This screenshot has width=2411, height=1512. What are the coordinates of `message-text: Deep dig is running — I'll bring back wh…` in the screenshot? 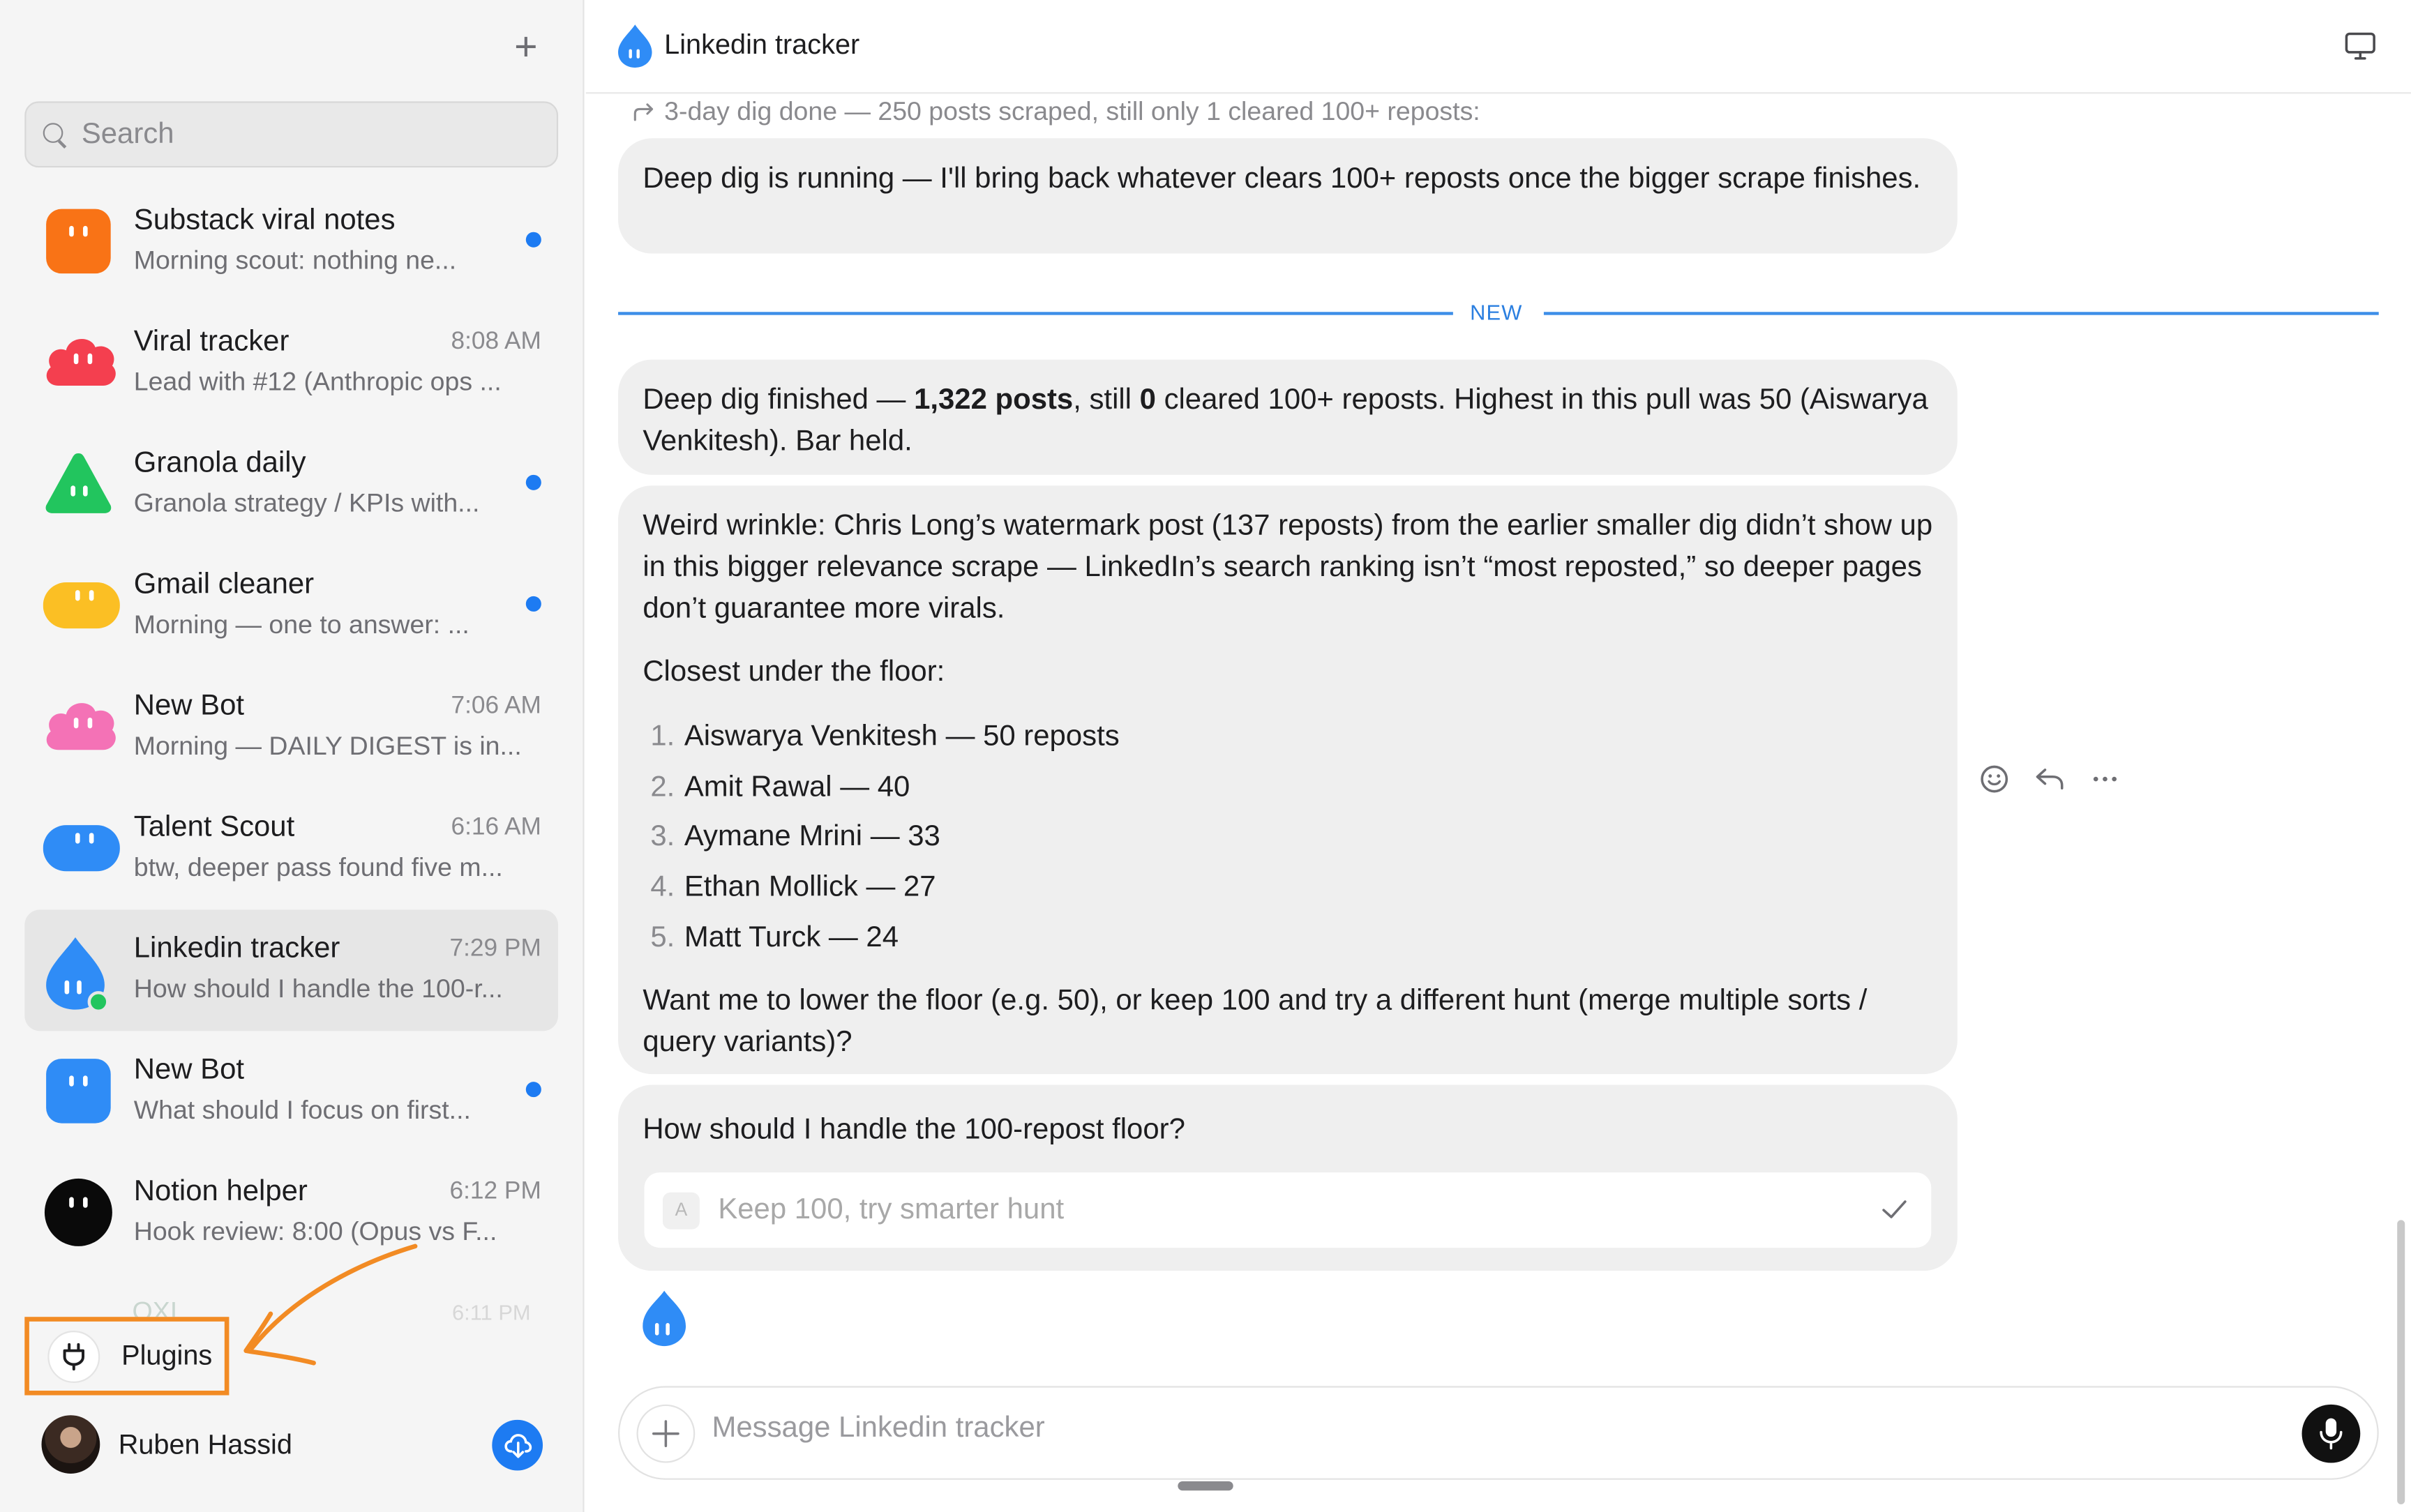 It's located at (1282, 178).